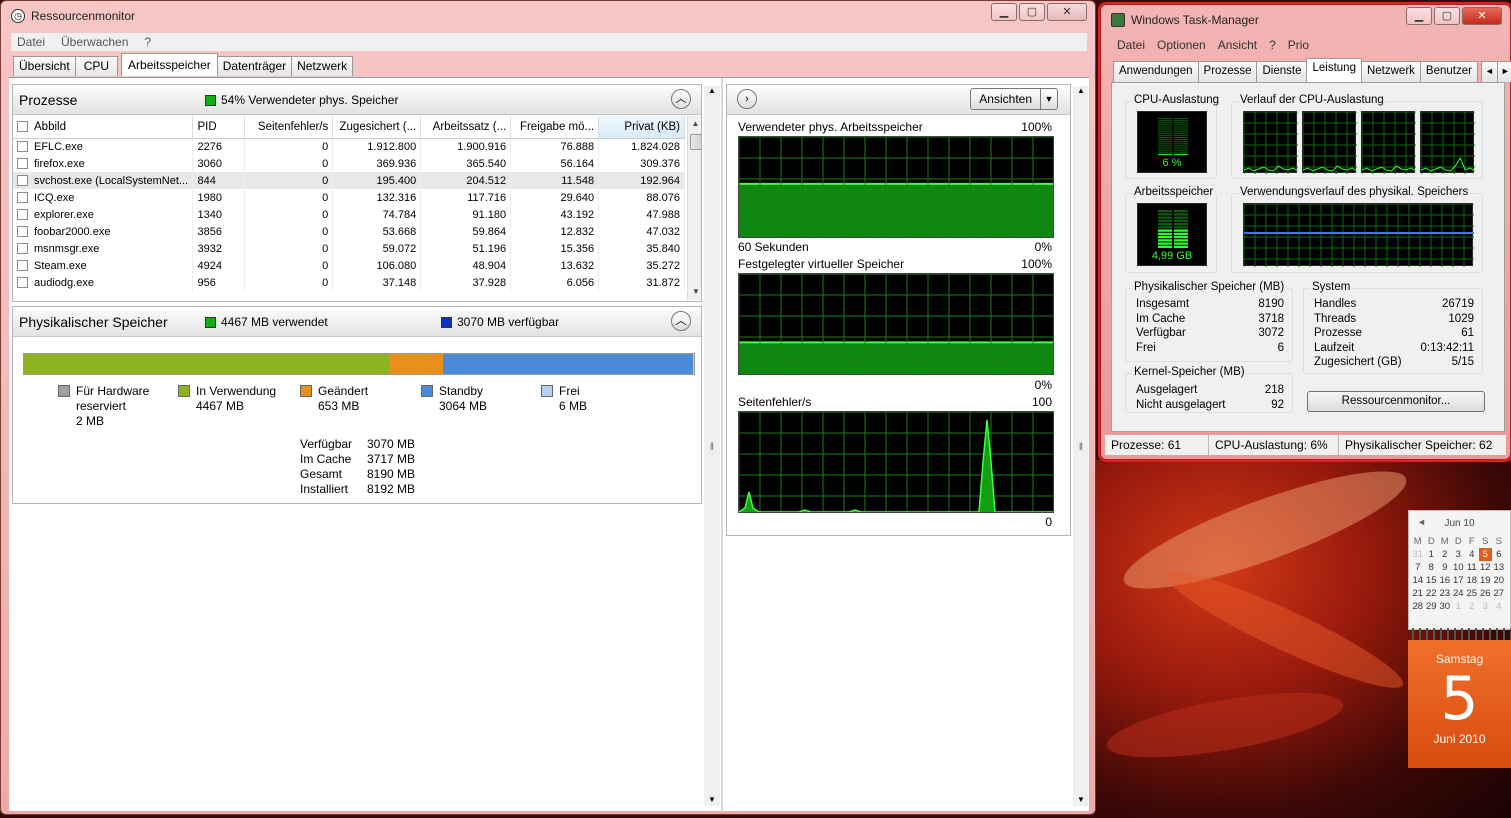 The image size is (1511, 818). What do you see at coordinates (1131, 45) in the screenshot?
I see `tm-menu-datei: Datei` at bounding box center [1131, 45].